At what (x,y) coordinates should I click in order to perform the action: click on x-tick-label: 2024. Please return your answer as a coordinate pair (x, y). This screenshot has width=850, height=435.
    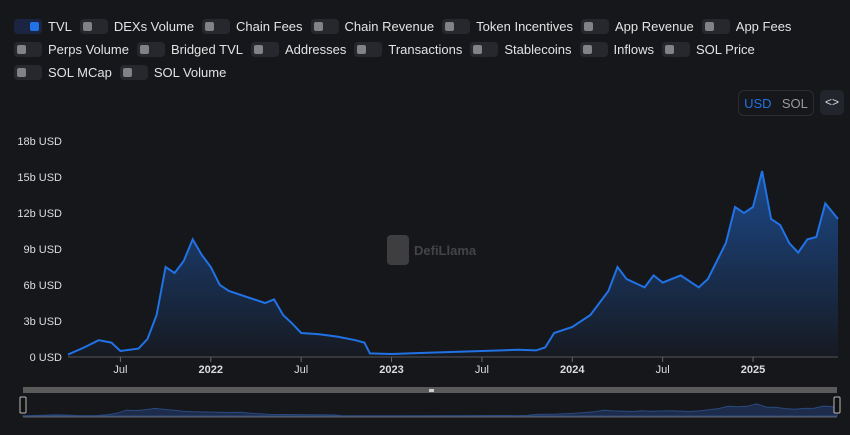
    Looking at the image, I should click on (572, 370).